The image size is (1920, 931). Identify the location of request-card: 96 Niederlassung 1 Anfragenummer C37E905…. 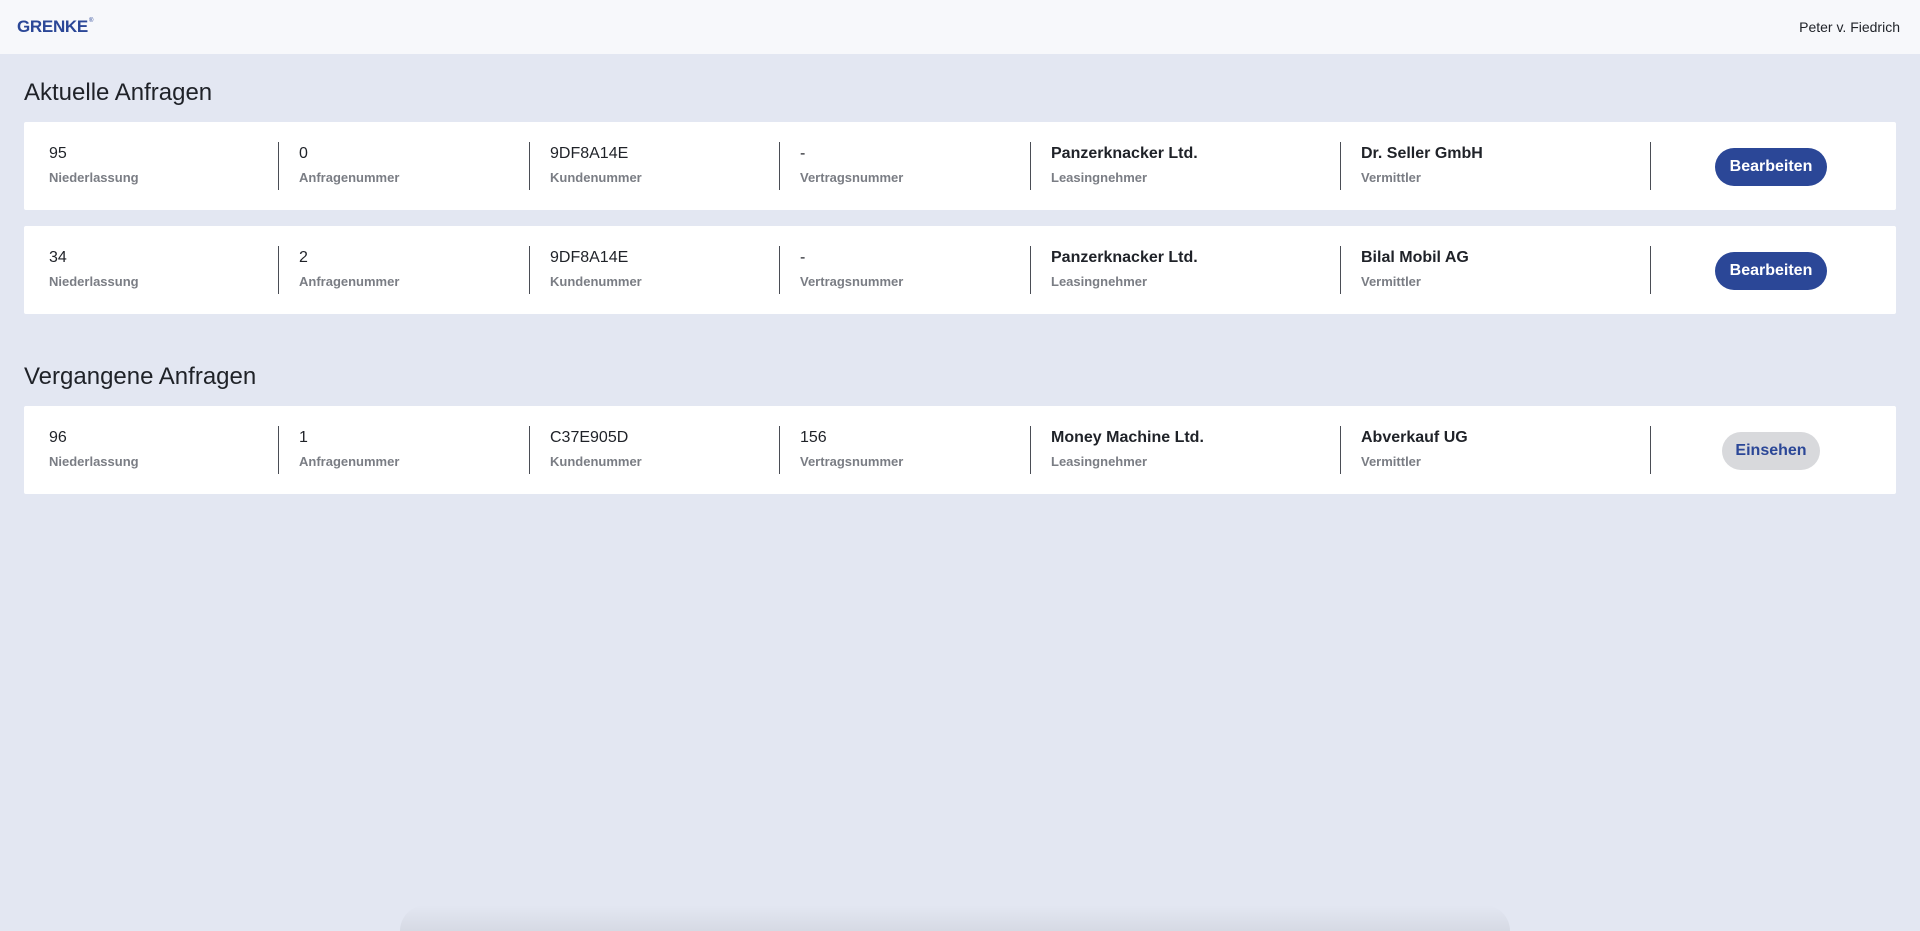
(960, 450).